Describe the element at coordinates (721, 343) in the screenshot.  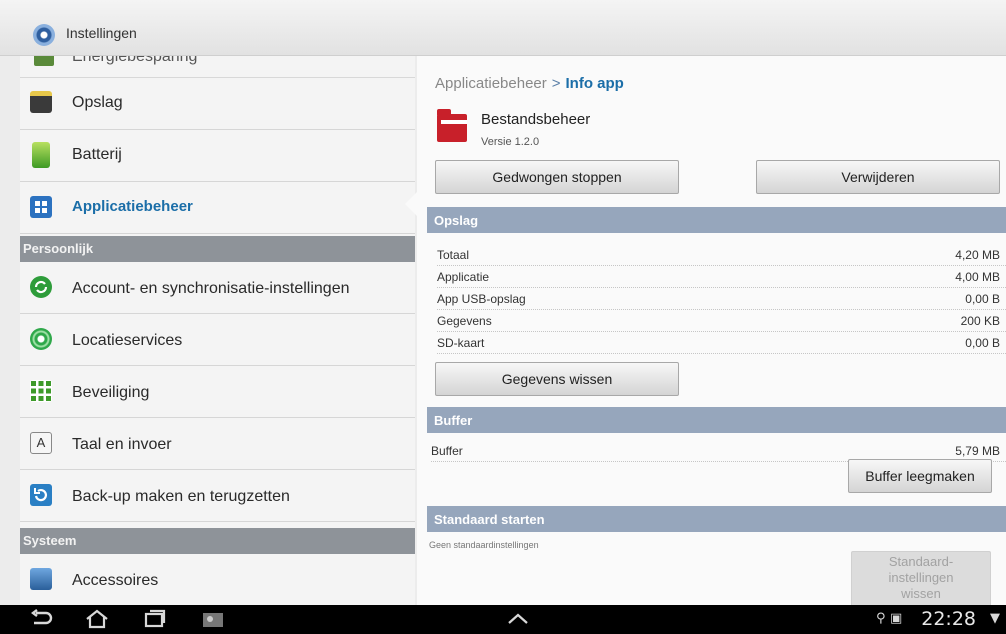
I see `storage-row: SD-kaart 0,00 B` at that location.